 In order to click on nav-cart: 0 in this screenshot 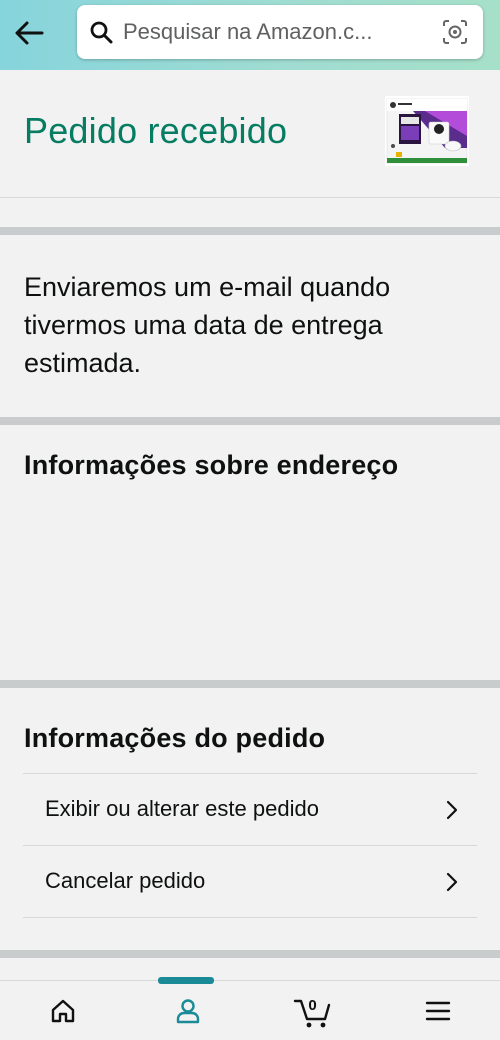, I will do `click(312, 1010)`.